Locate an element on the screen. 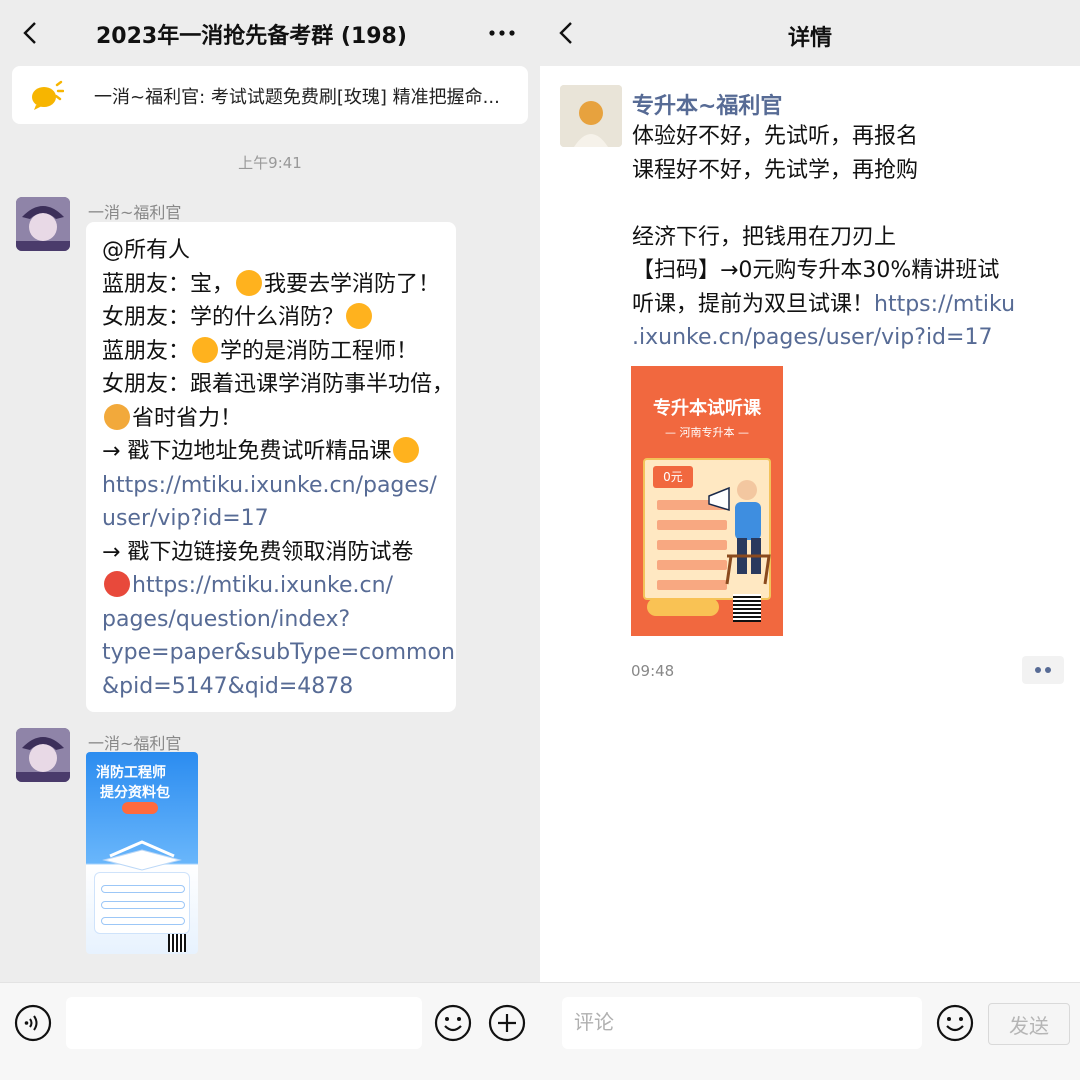 This screenshot has height=1080, width=1080. text-line: 女朋友：学的什么消防？ is located at coordinates (271, 318).